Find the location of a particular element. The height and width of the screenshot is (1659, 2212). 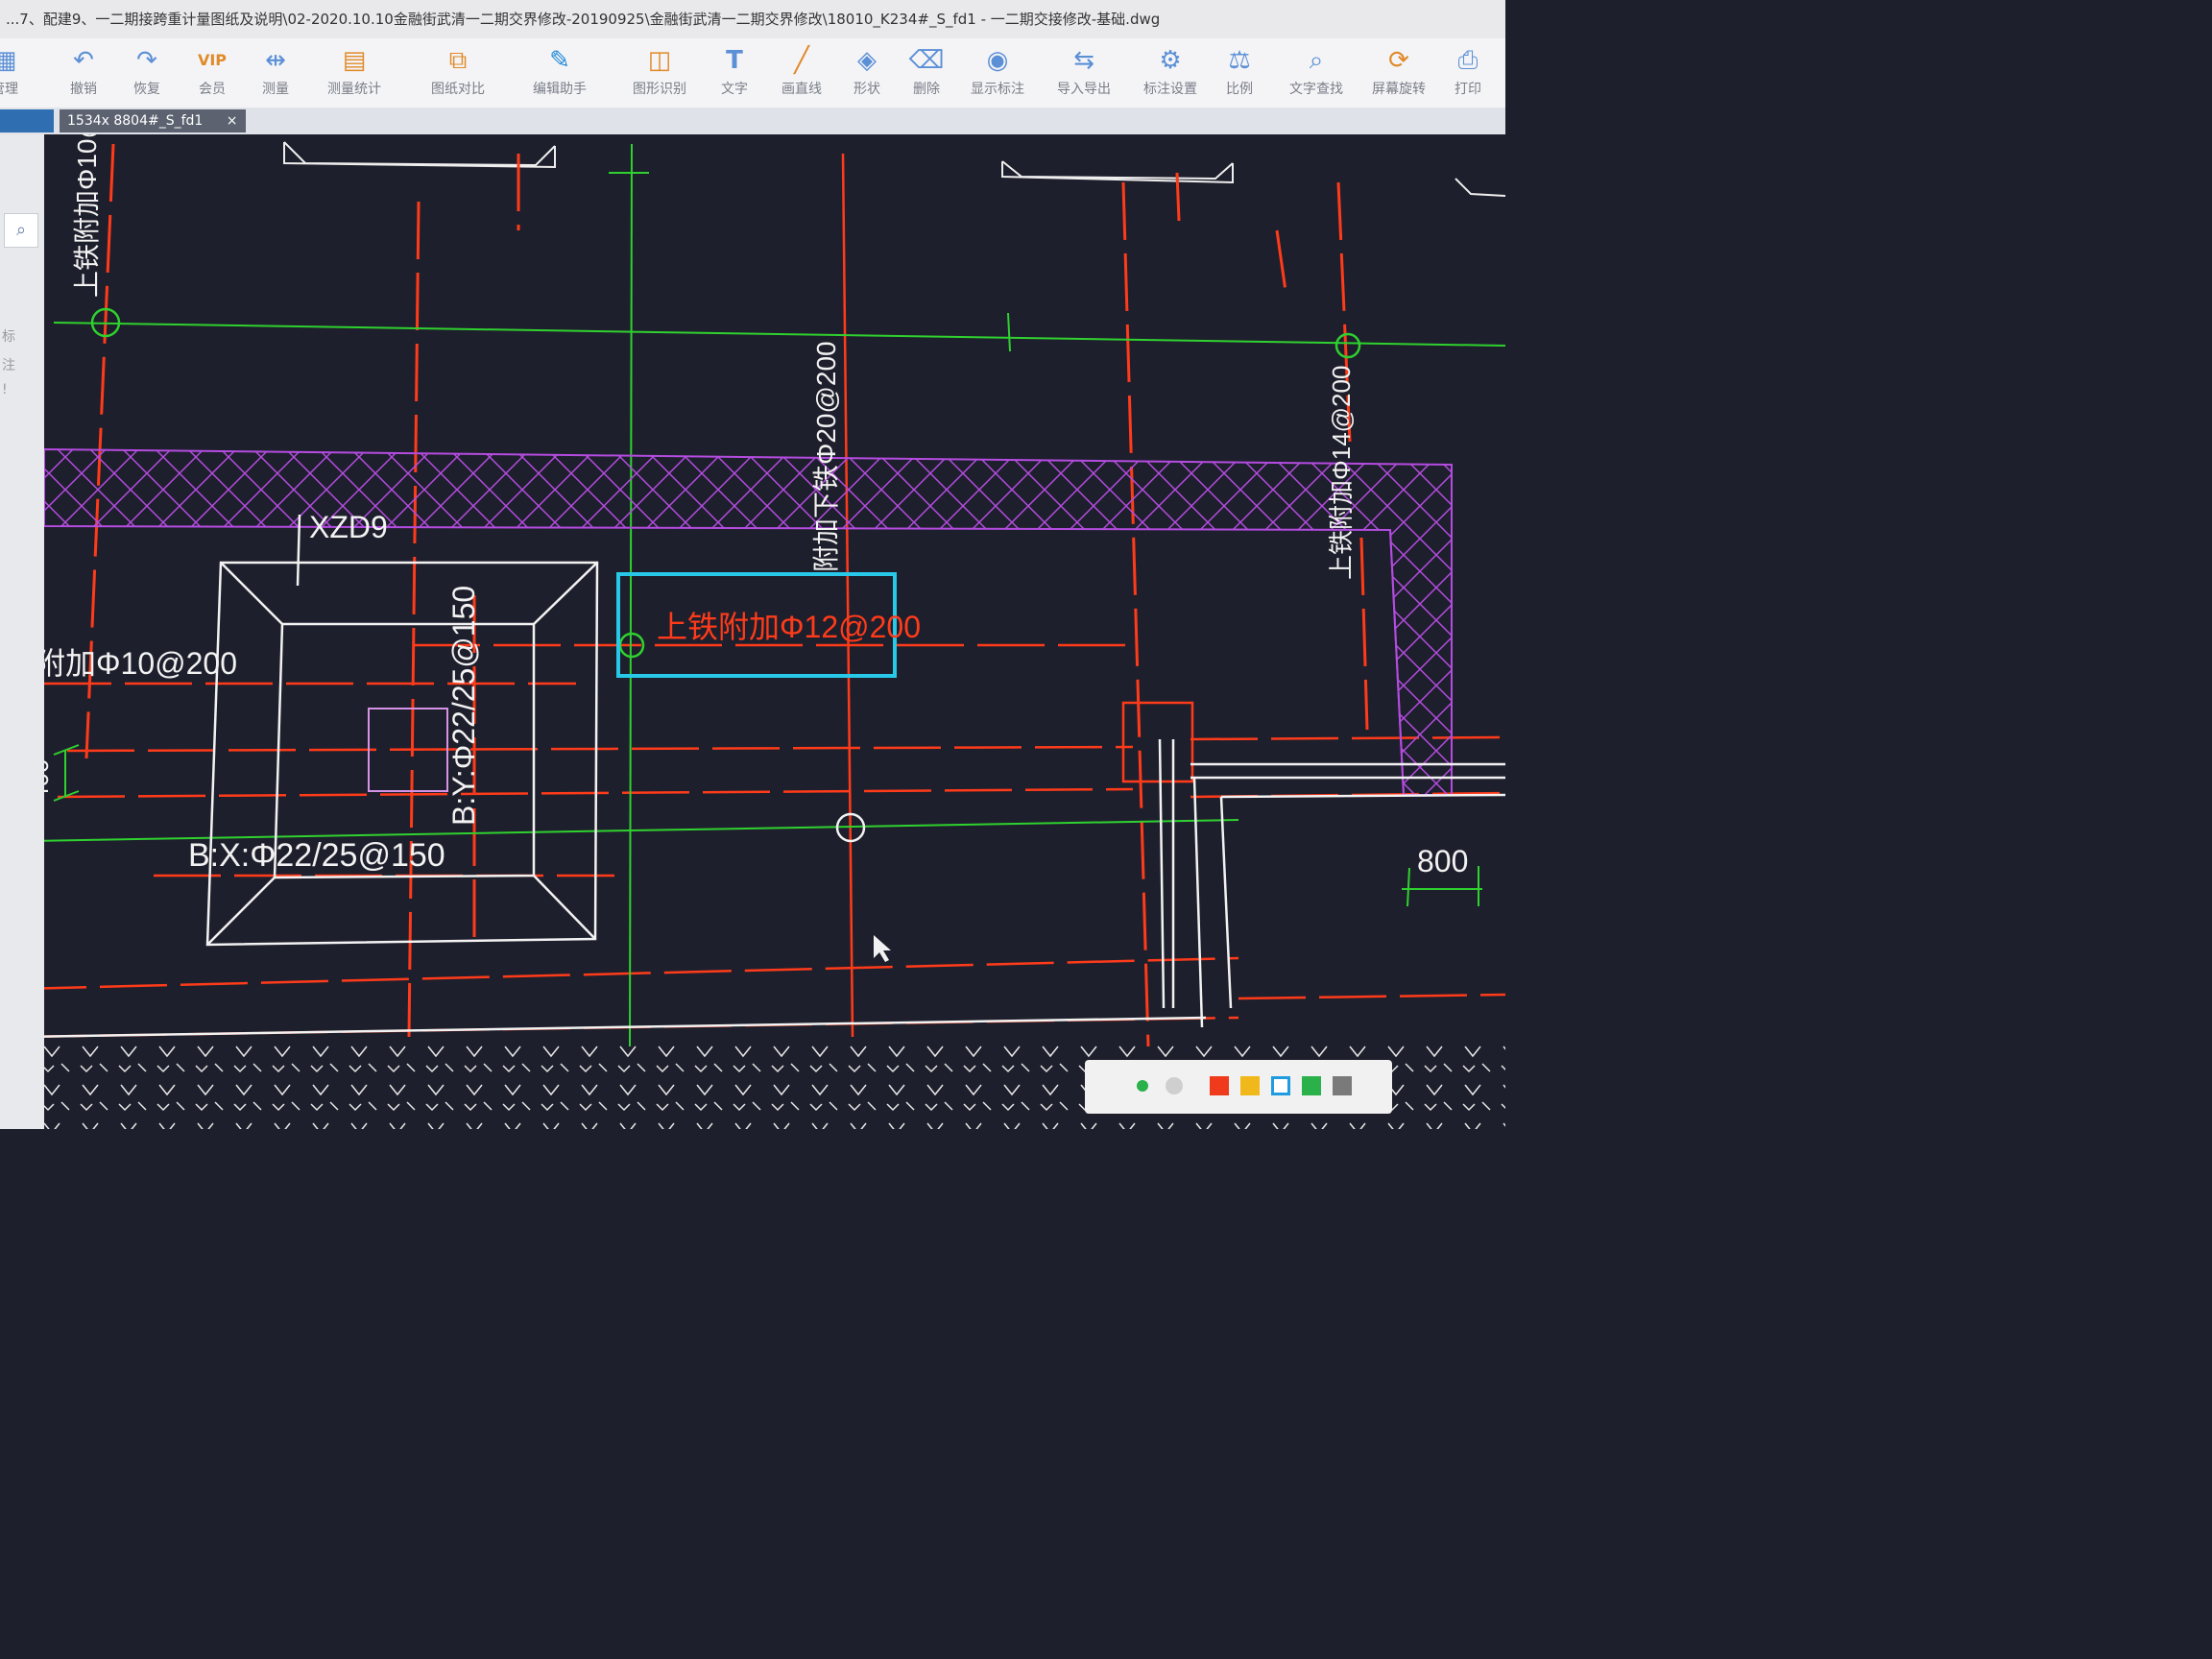

text-search-icon: ⌕ is located at coordinates (1316, 61).